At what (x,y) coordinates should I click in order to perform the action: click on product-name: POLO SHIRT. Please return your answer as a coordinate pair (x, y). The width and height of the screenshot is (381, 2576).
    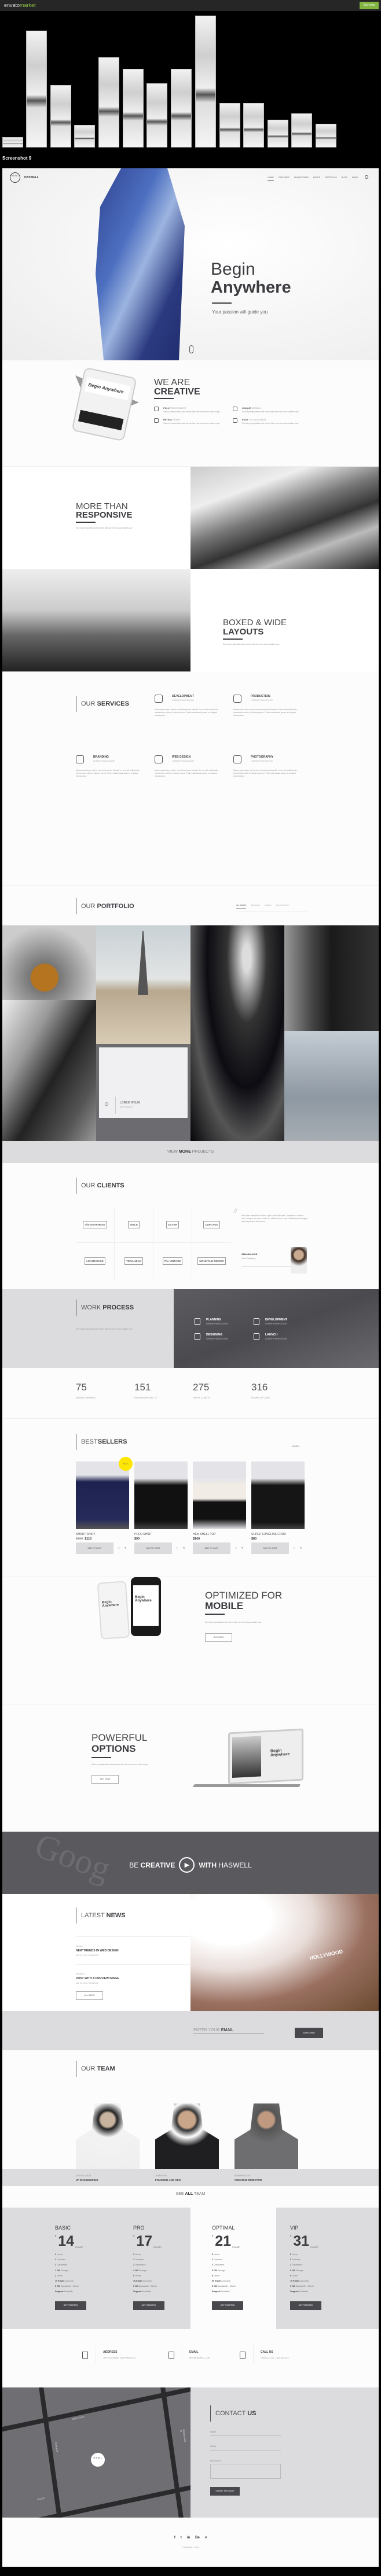
    Looking at the image, I should click on (143, 1534).